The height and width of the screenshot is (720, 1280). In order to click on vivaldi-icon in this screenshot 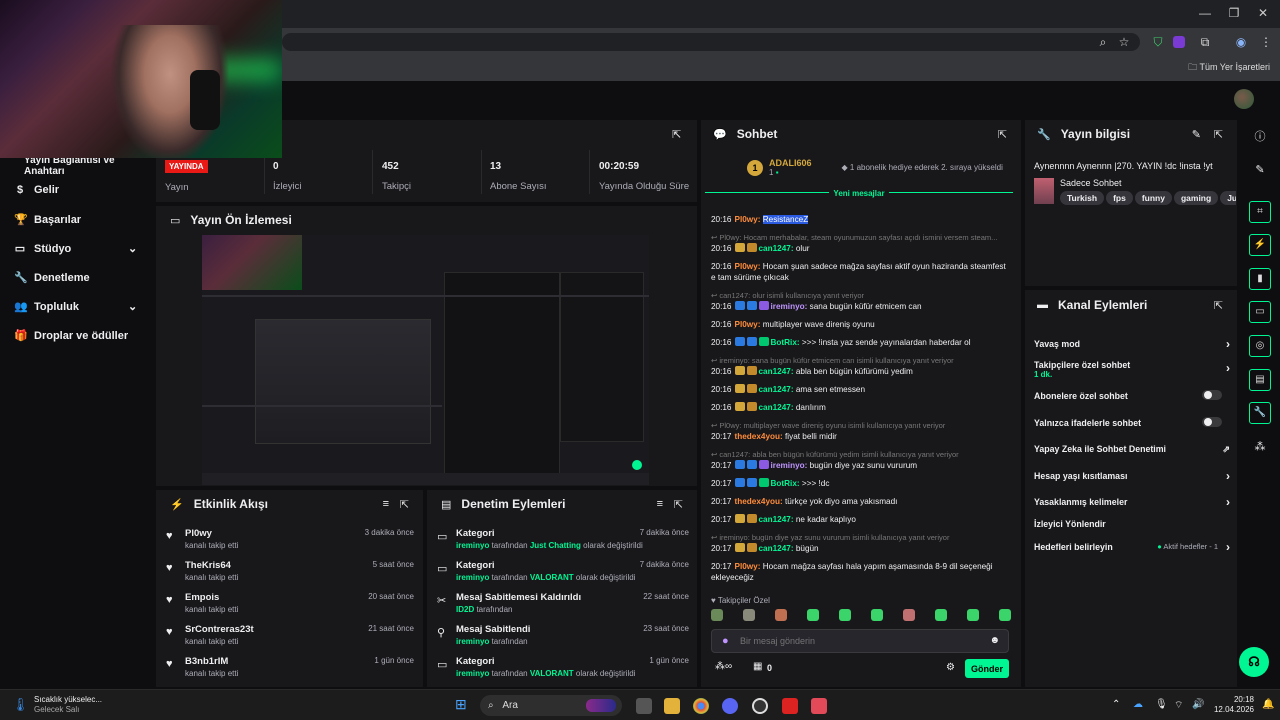, I will do `click(819, 706)`.